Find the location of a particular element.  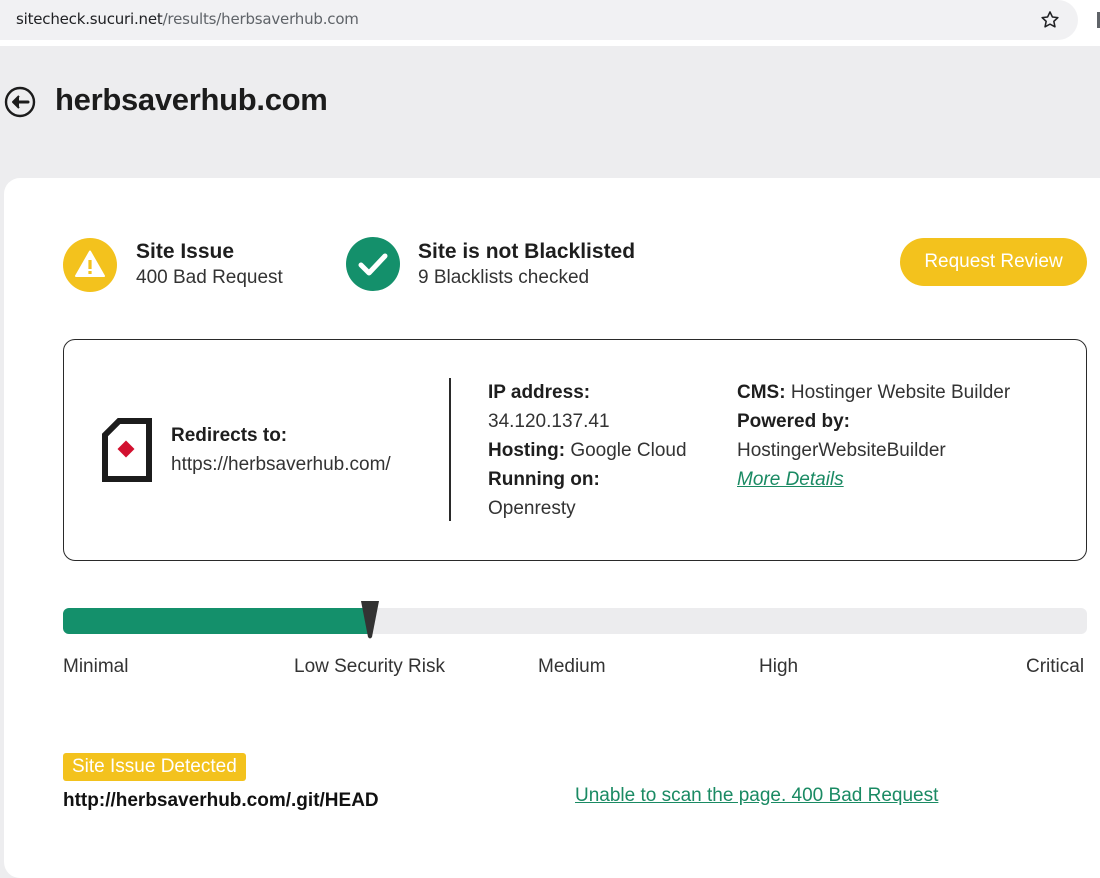

more-details-link: More Details is located at coordinates (790, 480).